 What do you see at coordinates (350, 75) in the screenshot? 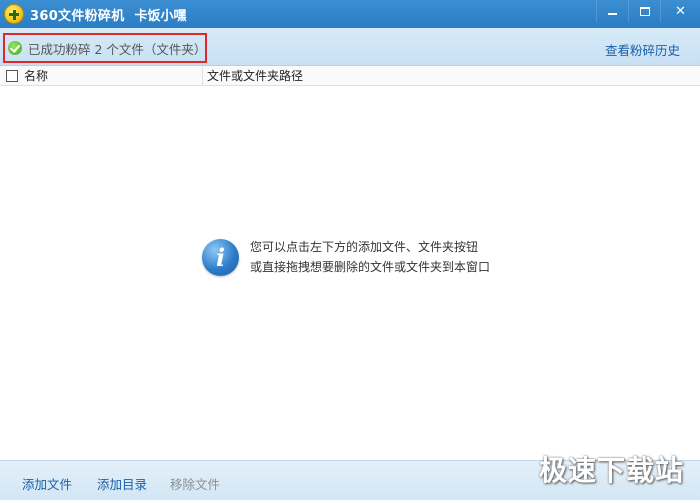
I see `file-table-header: 名称 文件或文件夹路径` at bounding box center [350, 75].